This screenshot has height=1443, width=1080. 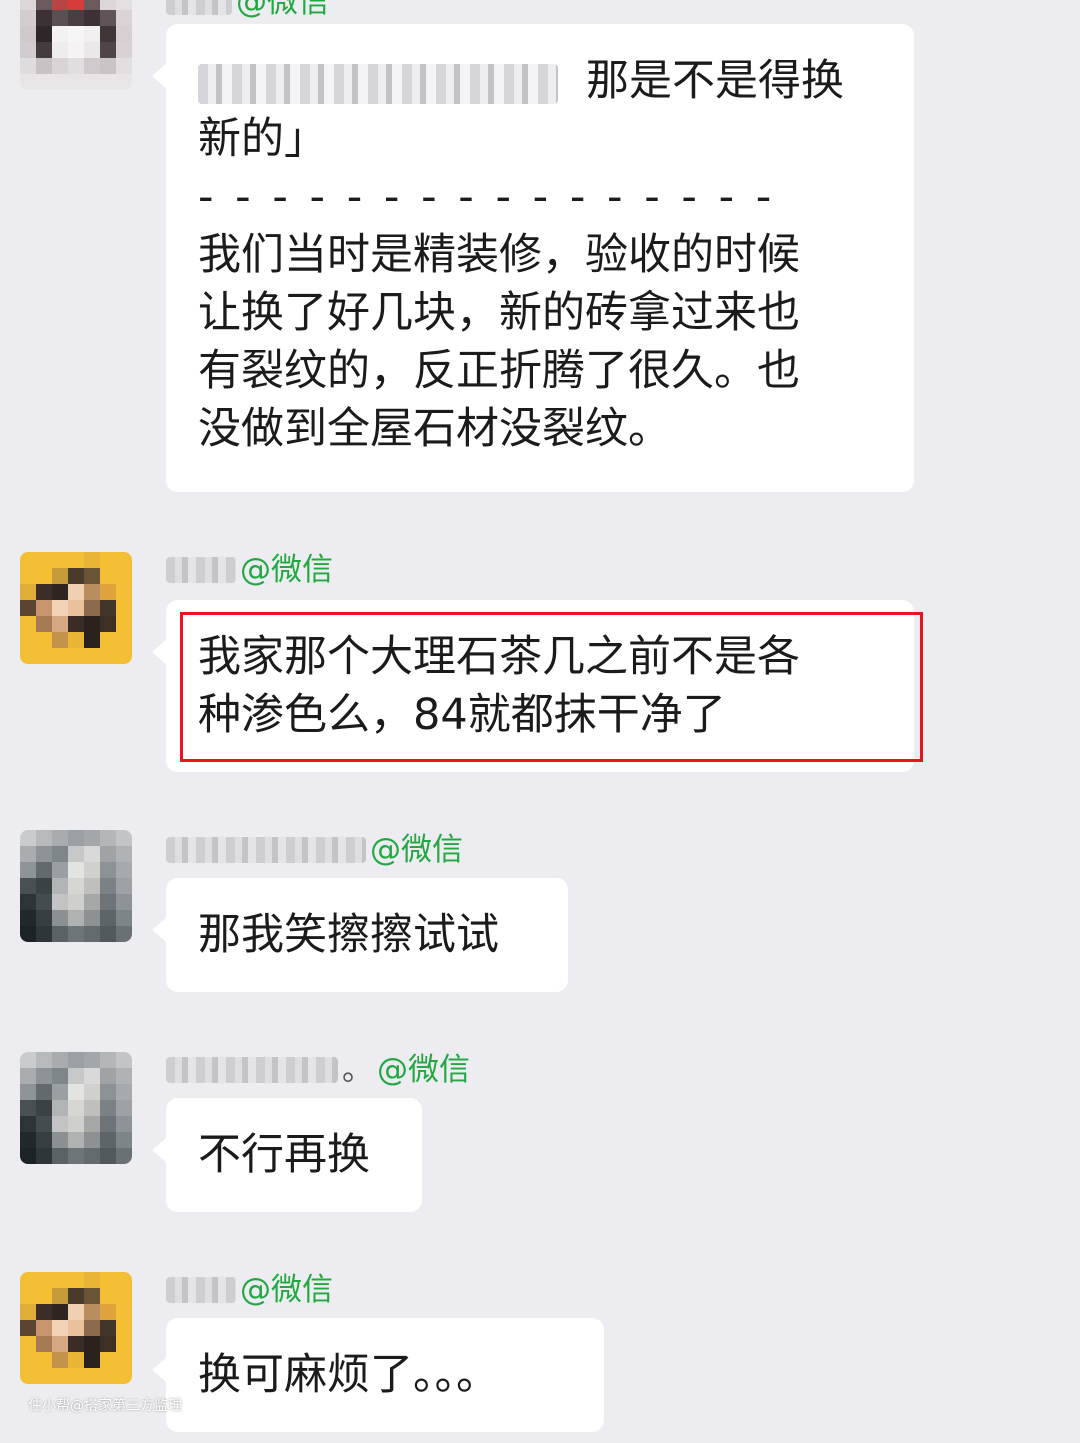 What do you see at coordinates (462, 715) in the screenshot?
I see `message-line: 种渗色么，84就都抹干净了` at bounding box center [462, 715].